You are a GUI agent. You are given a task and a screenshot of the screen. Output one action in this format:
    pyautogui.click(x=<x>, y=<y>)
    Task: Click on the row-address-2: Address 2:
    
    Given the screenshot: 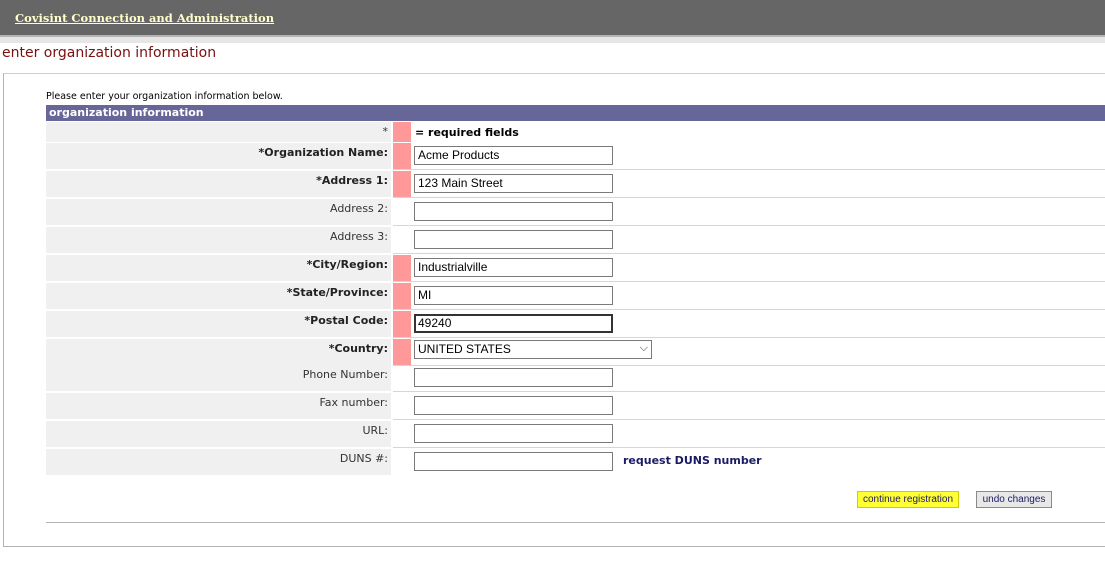 What is the action you would take?
    pyautogui.click(x=575, y=212)
    